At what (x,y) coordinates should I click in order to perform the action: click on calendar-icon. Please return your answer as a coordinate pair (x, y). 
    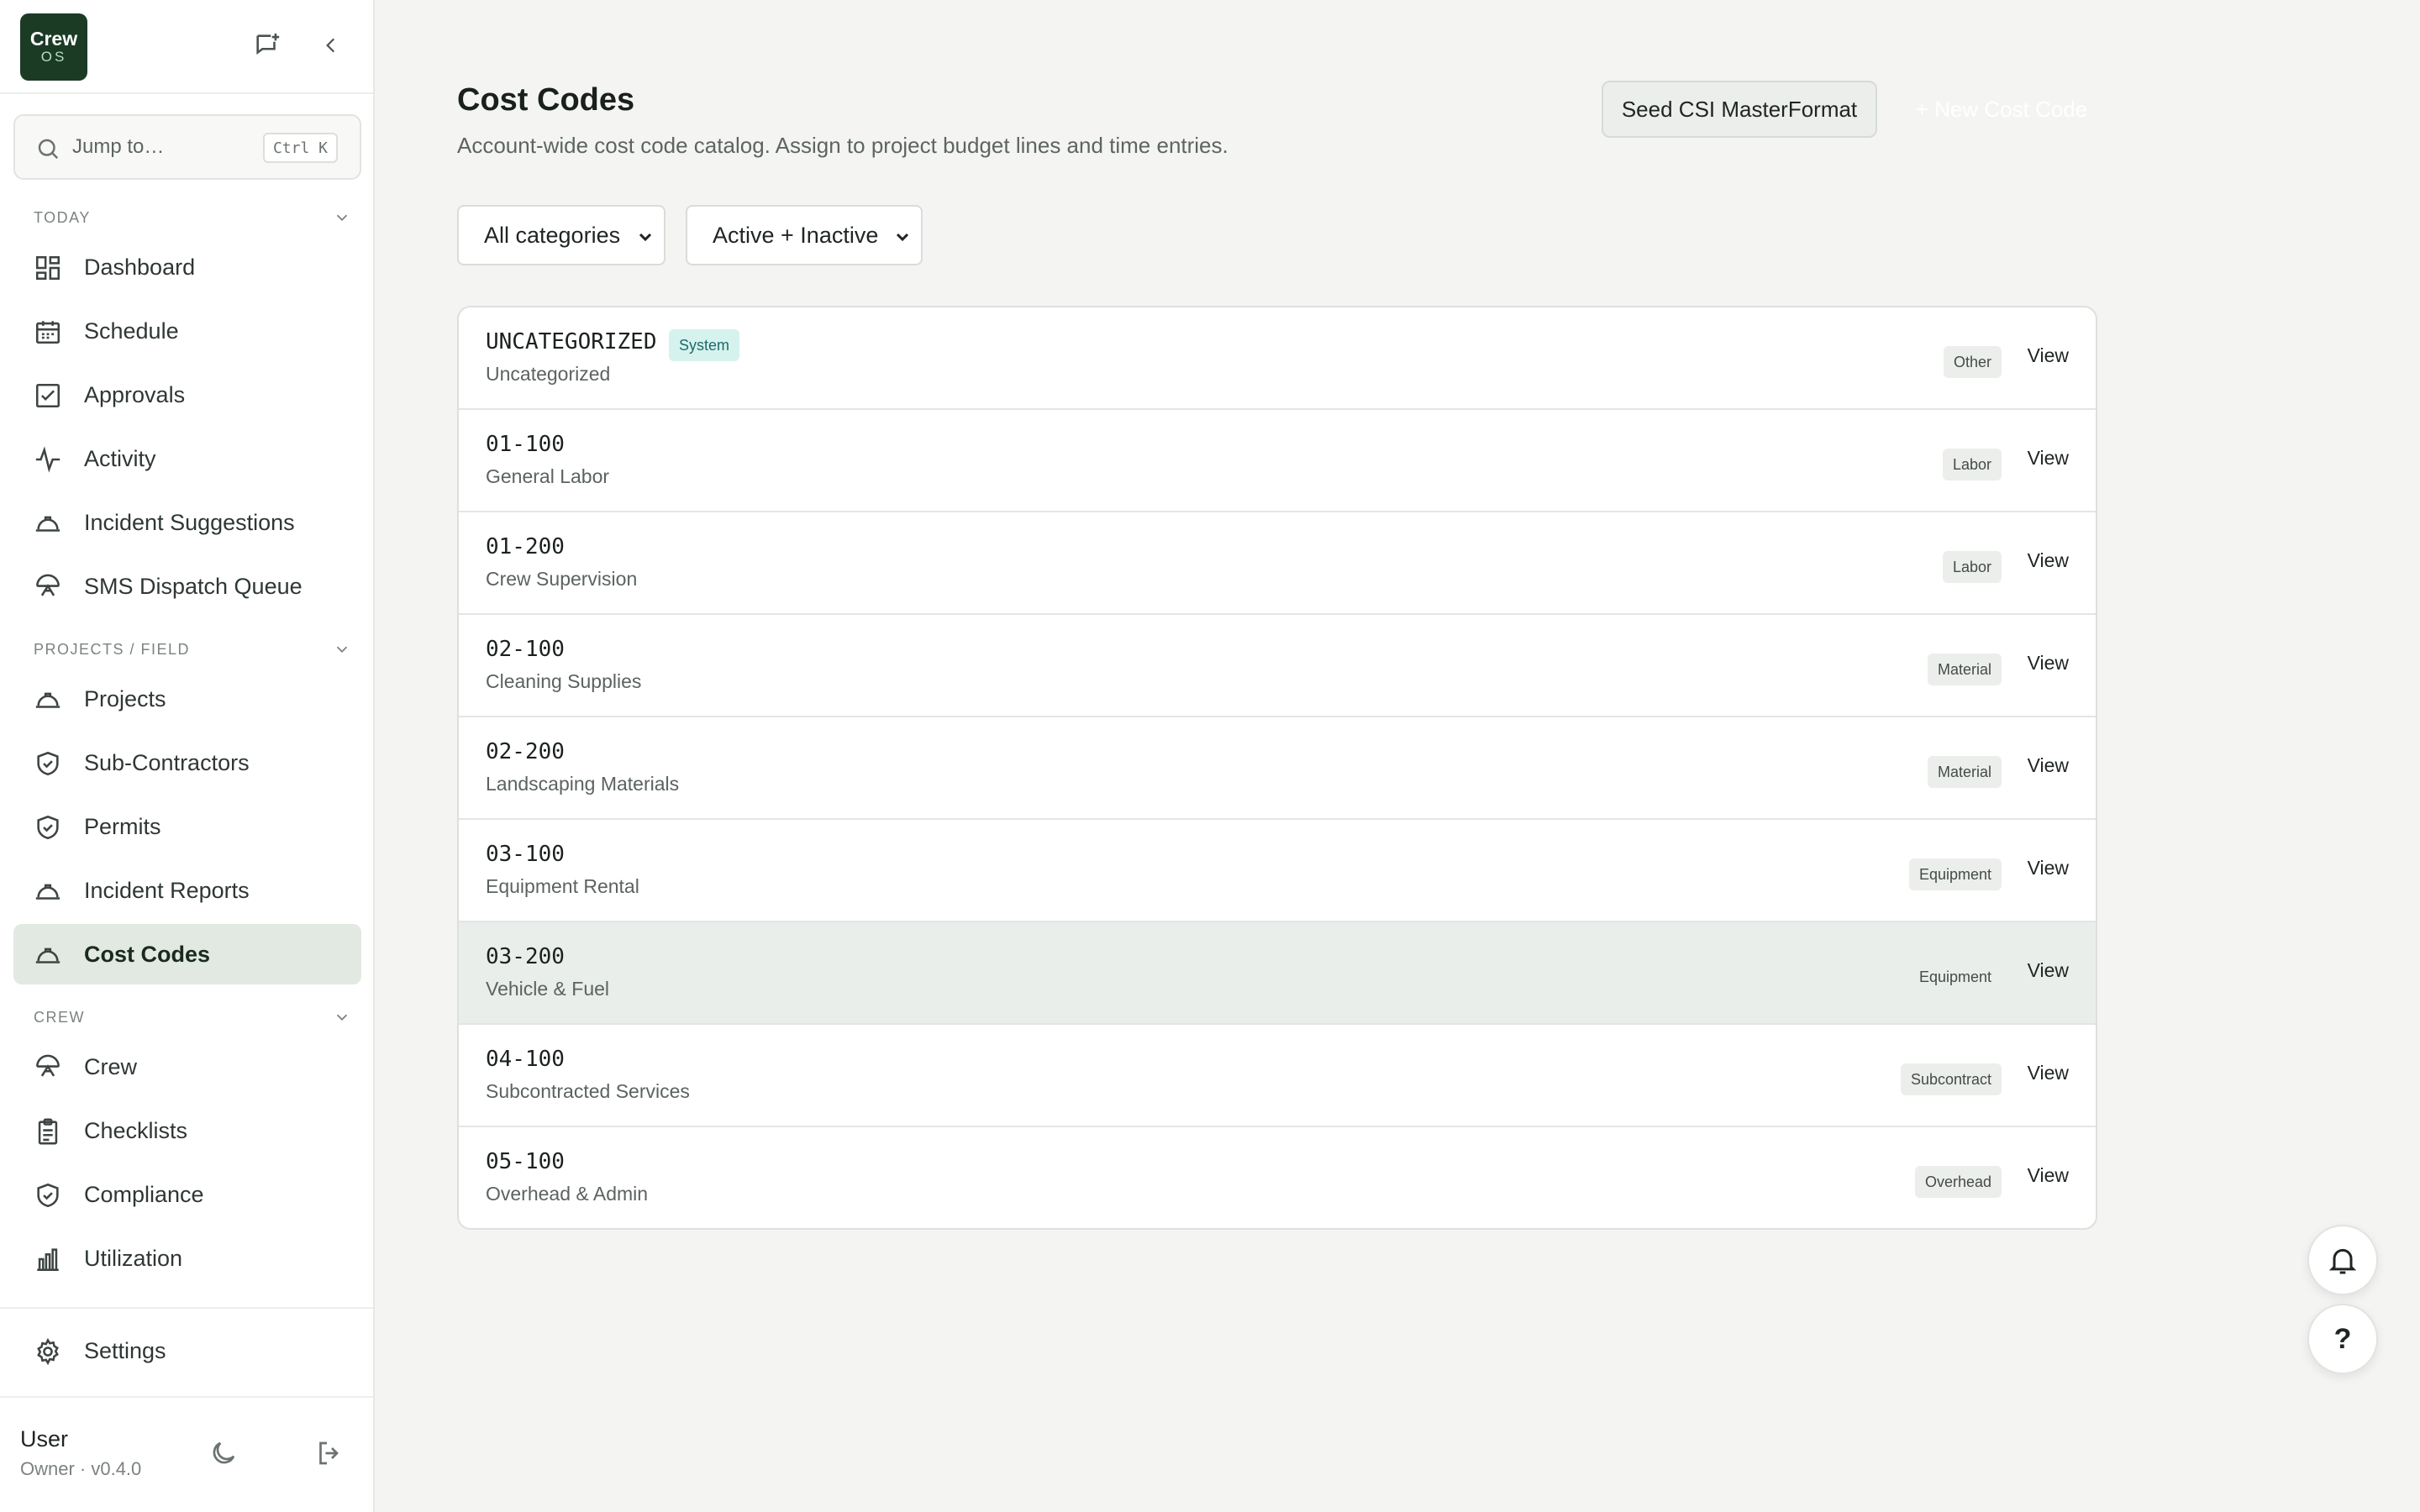
    Looking at the image, I should click on (47, 332).